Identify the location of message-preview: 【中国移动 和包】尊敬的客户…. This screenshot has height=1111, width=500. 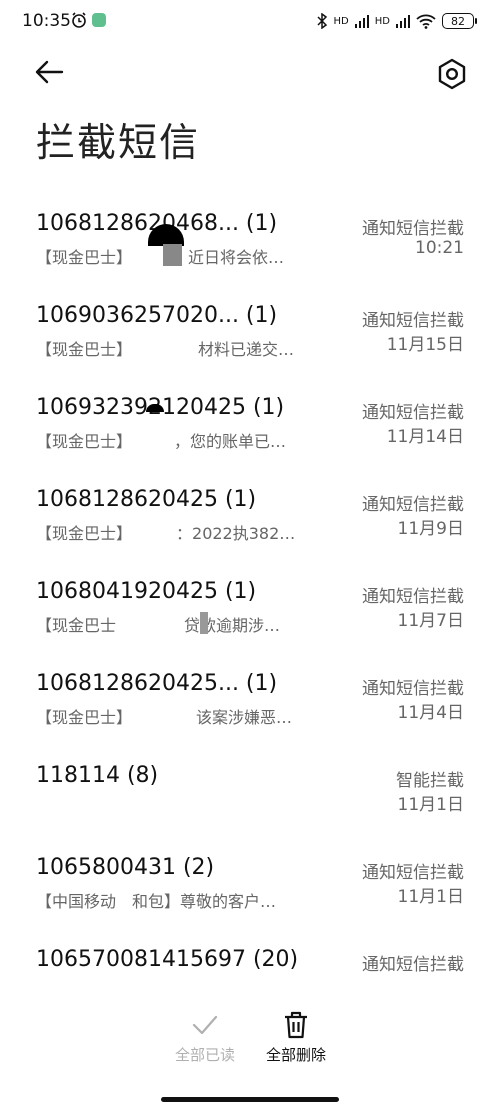
(156, 901).